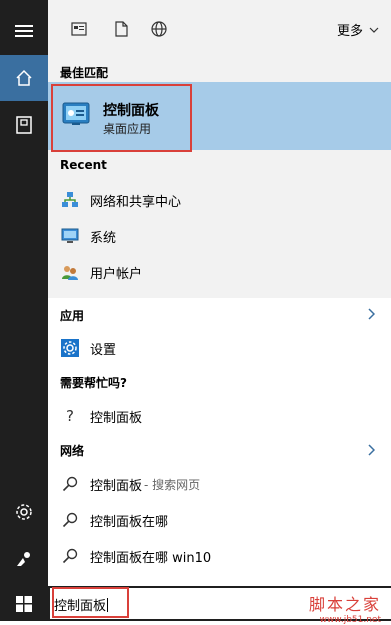 The width and height of the screenshot is (391, 625). Describe the element at coordinates (83, 165) in the screenshot. I see `section-recent: Recent` at that location.